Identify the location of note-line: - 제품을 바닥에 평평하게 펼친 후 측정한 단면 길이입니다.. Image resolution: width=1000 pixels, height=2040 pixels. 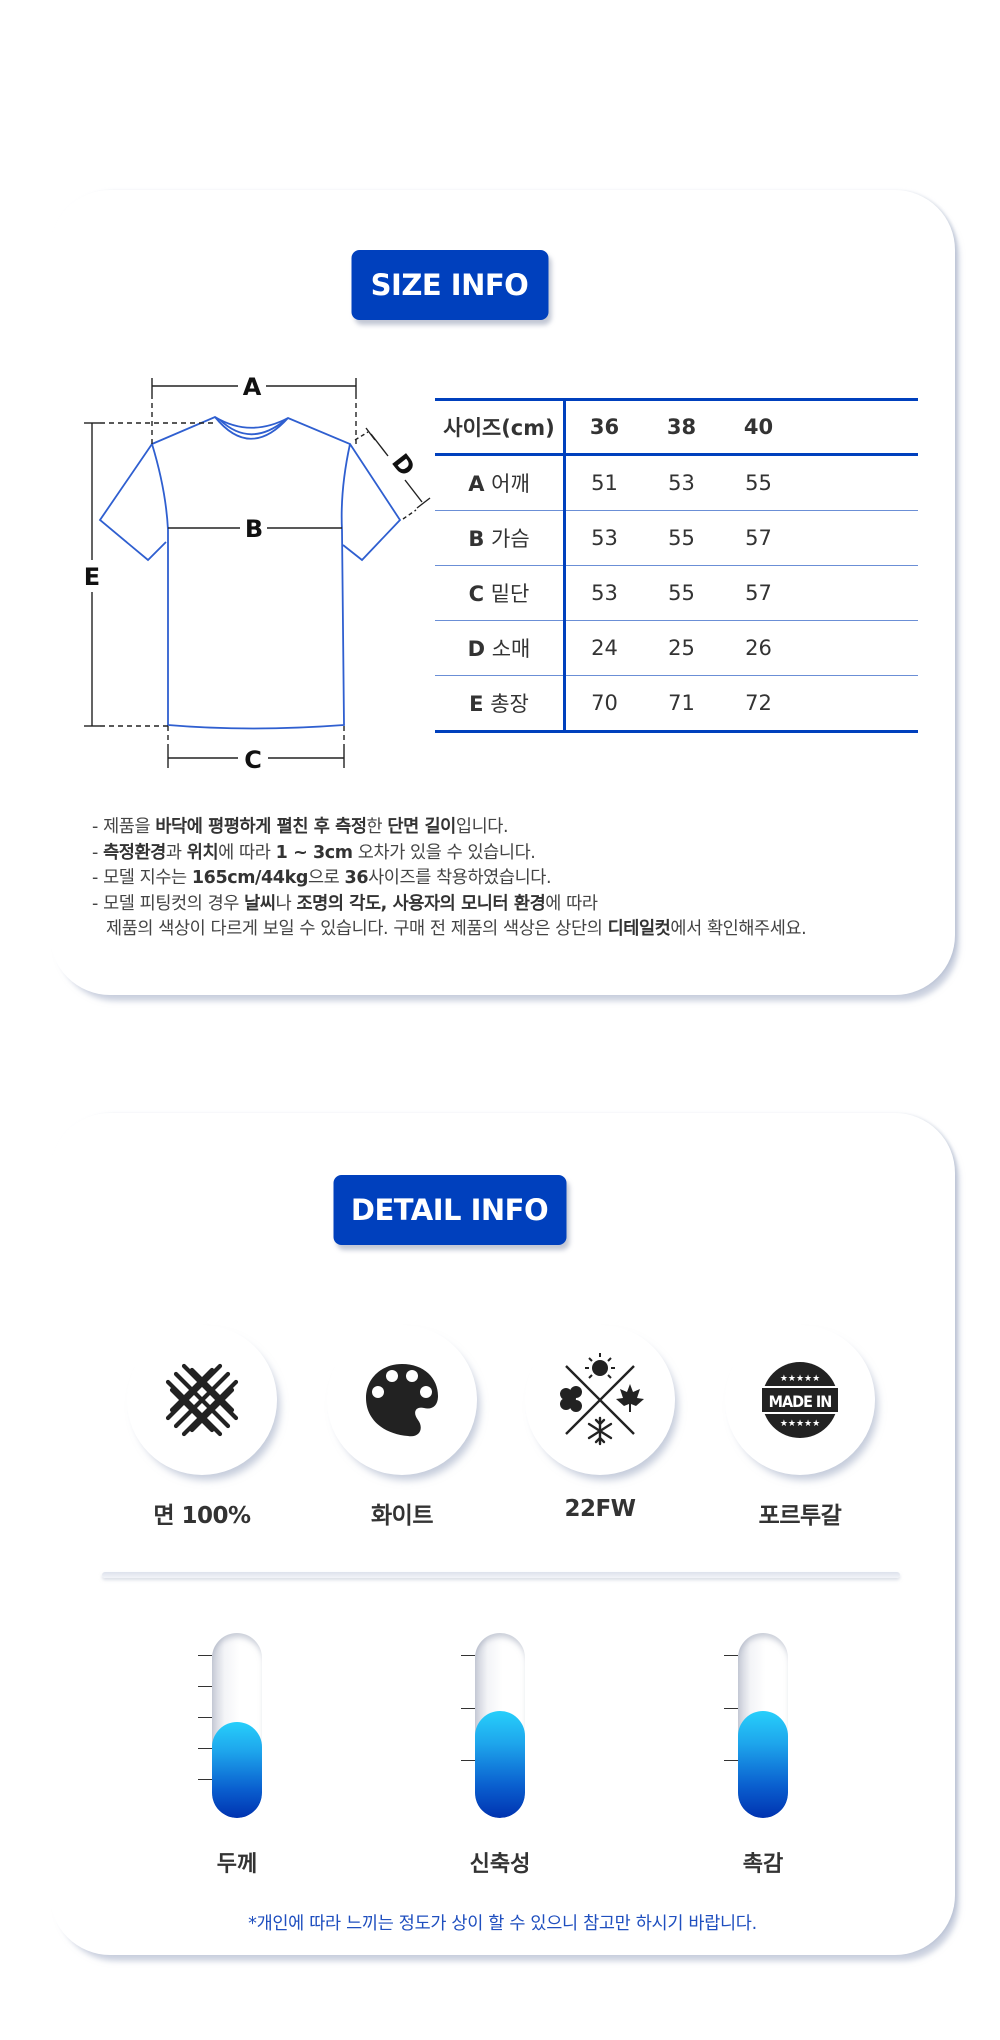
(300, 827).